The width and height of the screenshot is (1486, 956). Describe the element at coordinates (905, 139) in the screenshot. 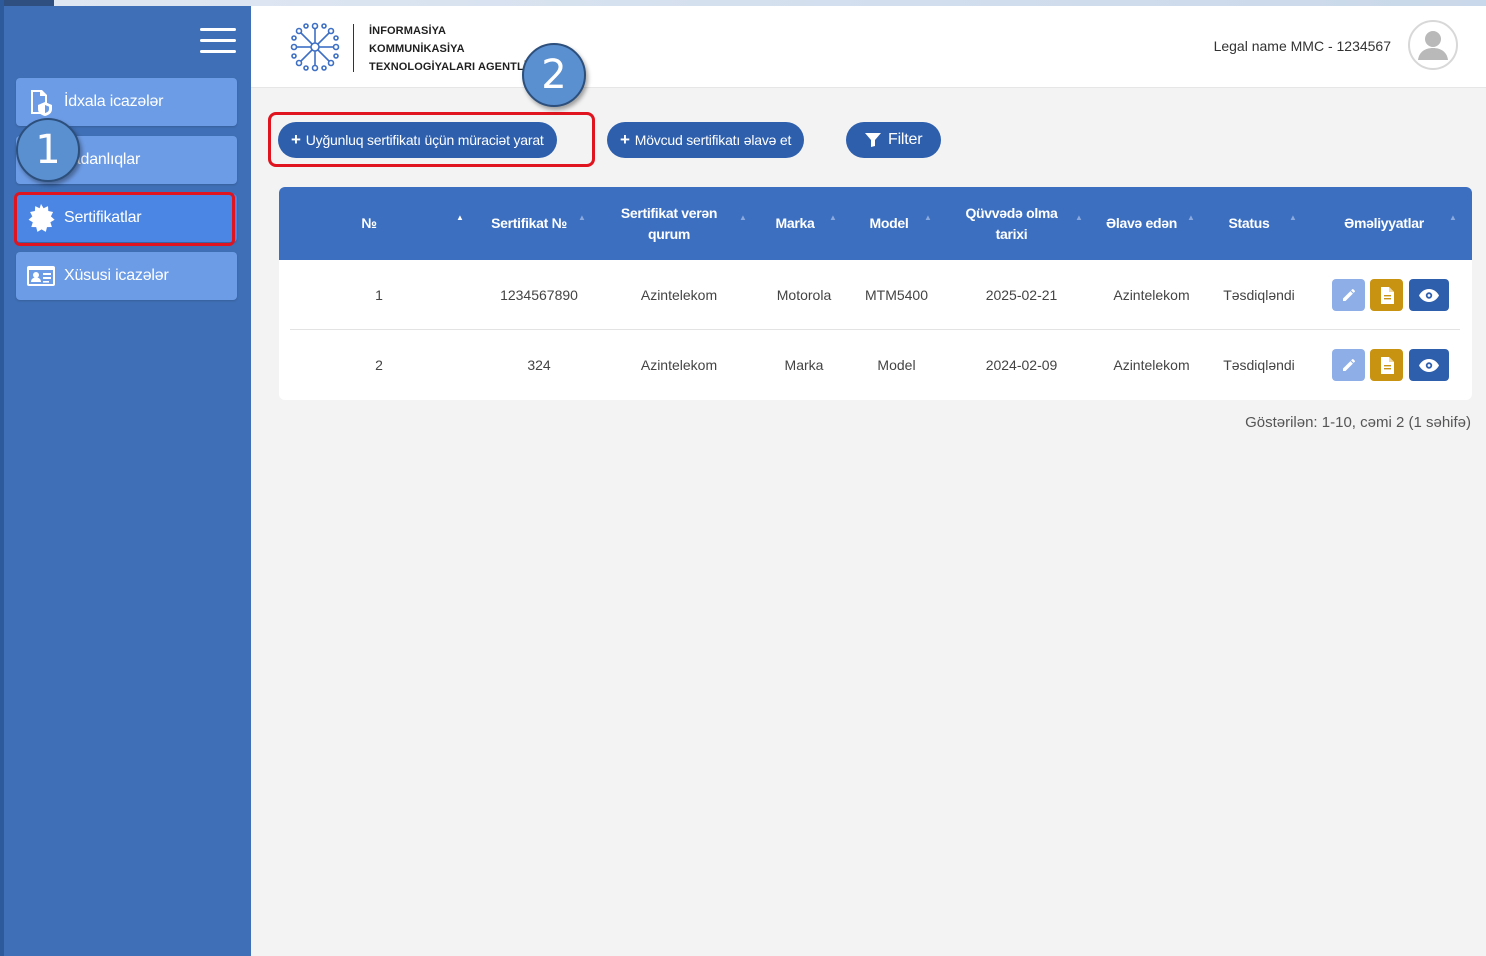

I see `filter-label: Filter` at that location.